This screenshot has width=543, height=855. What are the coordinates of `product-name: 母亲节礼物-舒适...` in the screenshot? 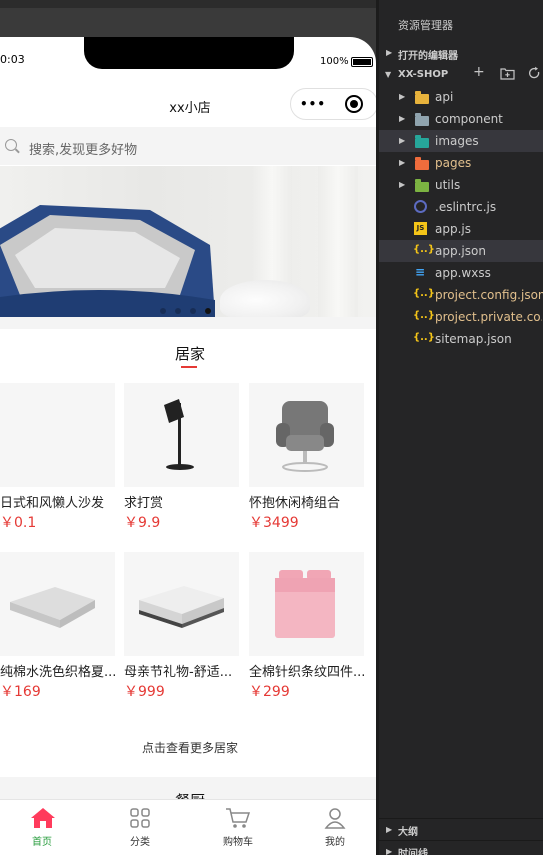 It's located at (181, 670).